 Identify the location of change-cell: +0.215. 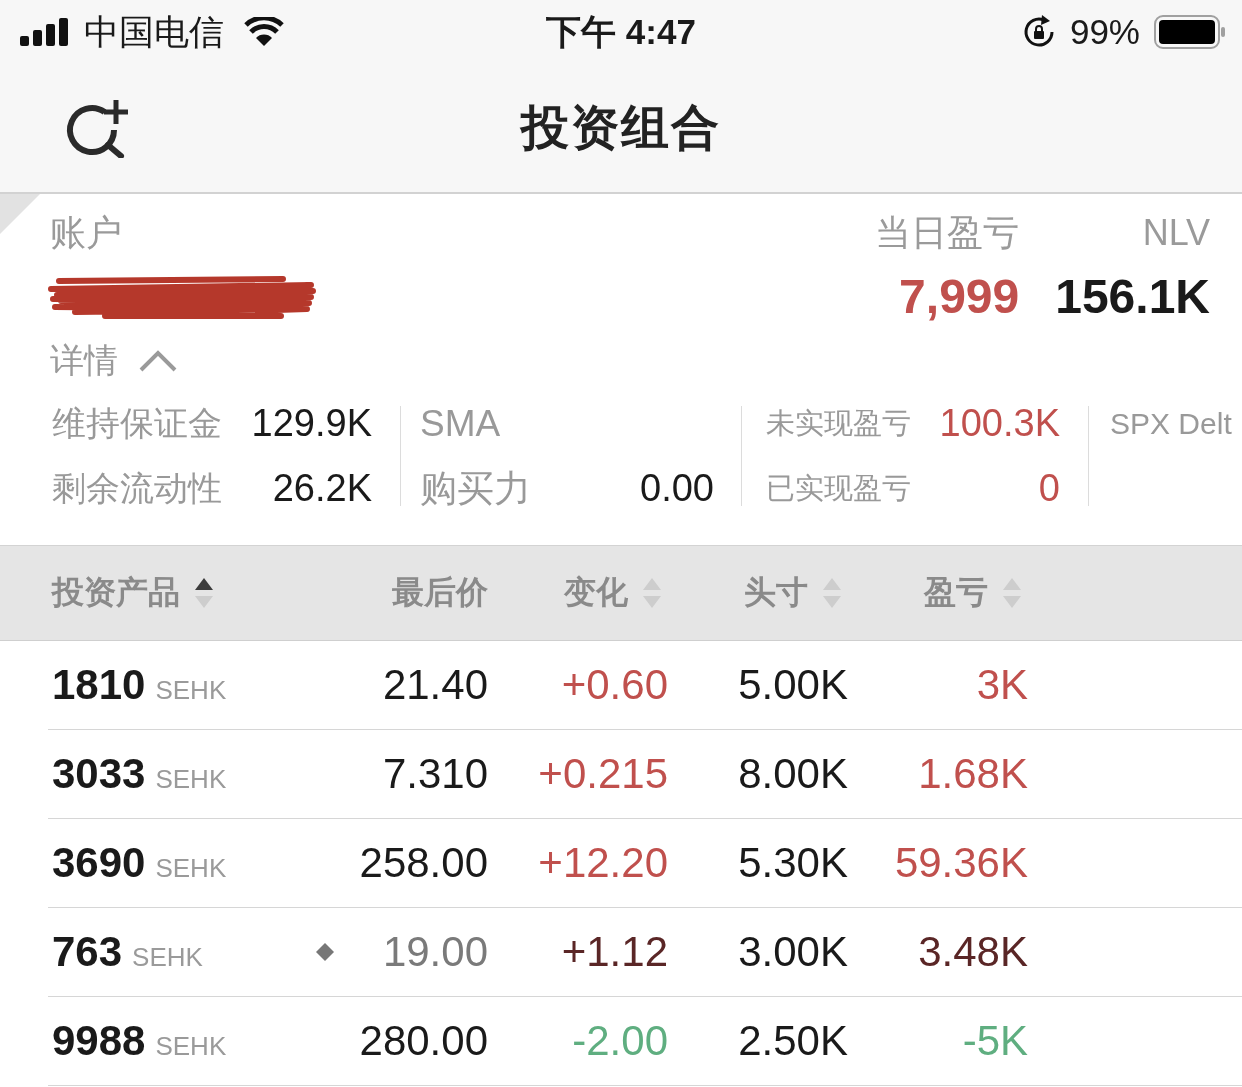
(603, 774).